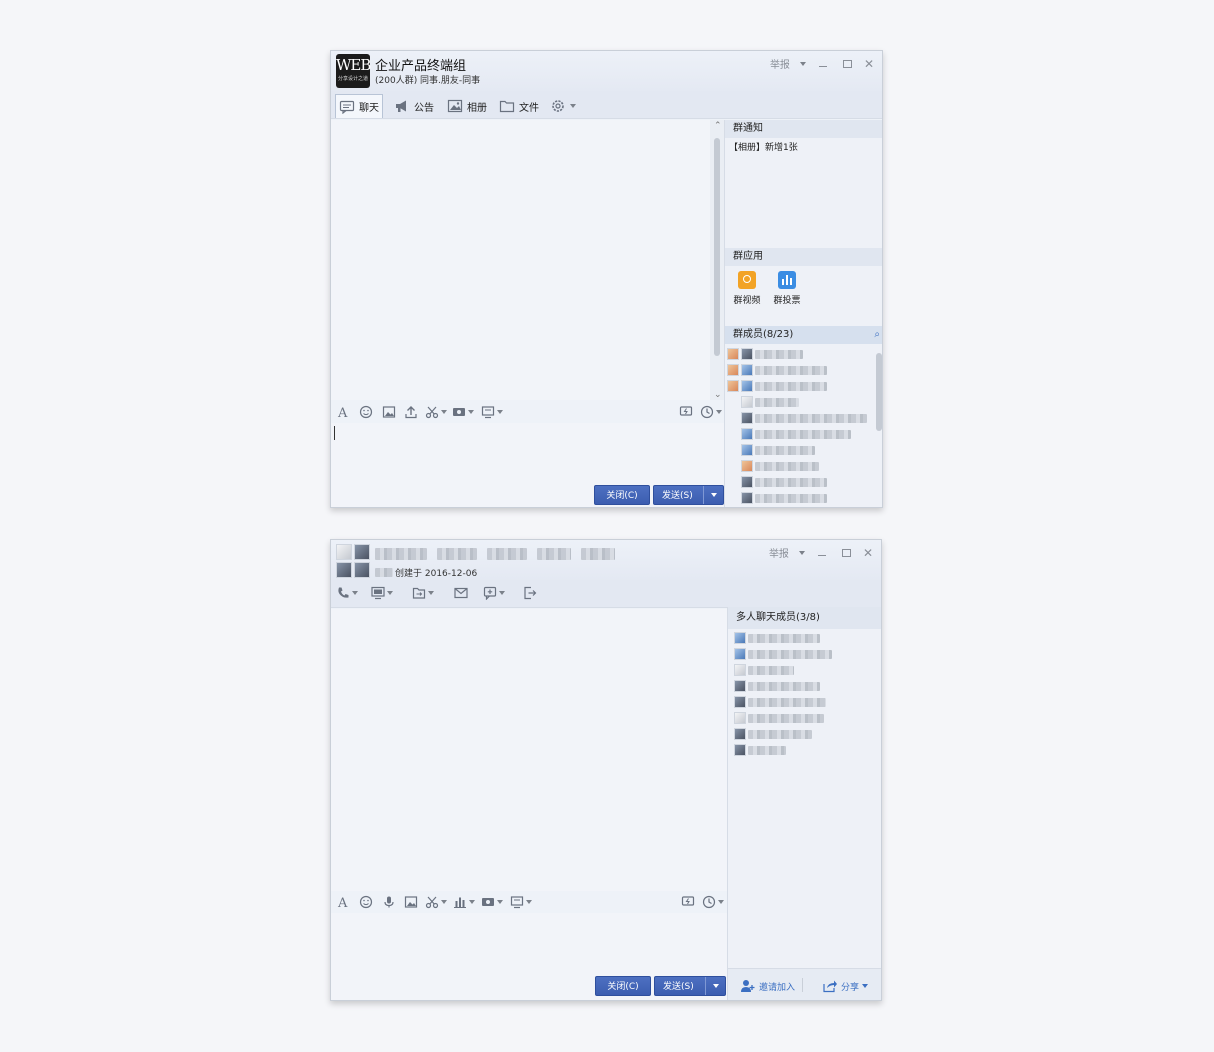  I want to click on tab-files: 文件, so click(519, 106).